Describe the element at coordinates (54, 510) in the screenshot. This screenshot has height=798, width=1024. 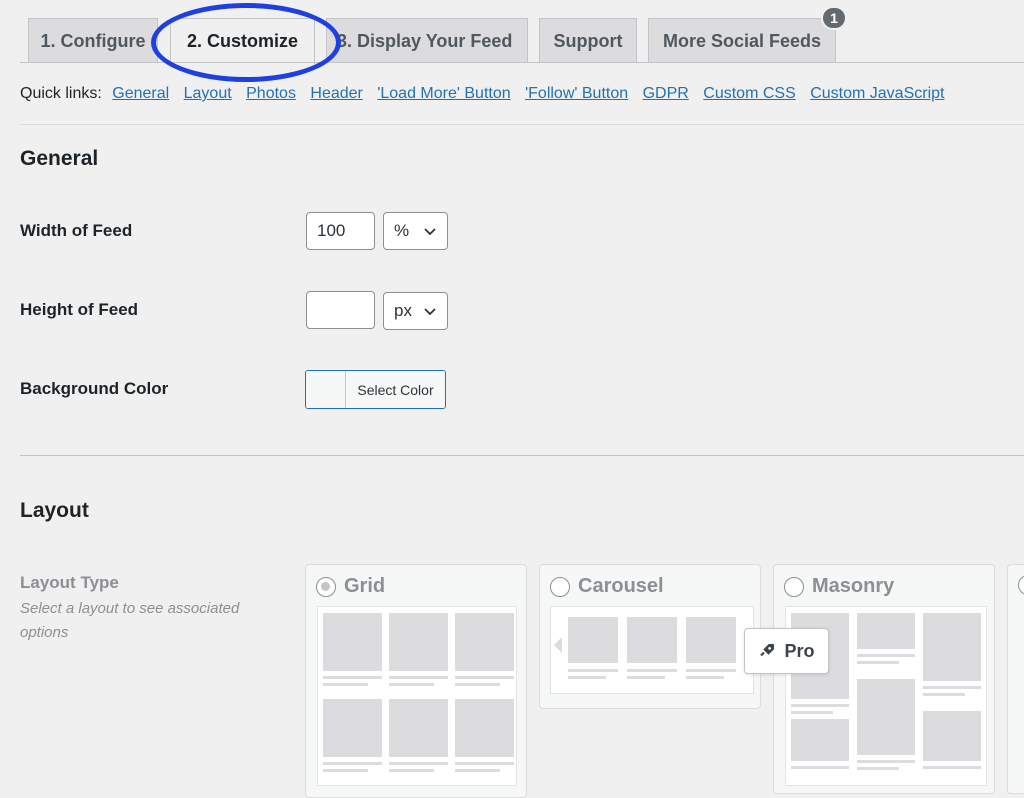
I see `layout-heading: Layout` at that location.